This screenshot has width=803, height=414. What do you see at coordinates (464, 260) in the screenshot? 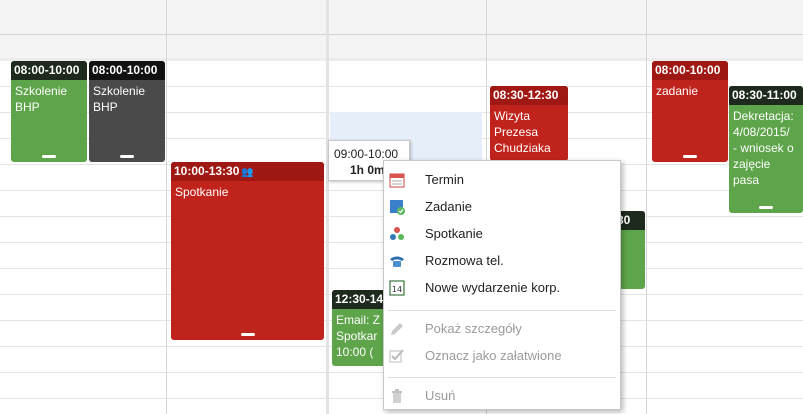
I see `menu-item-label: Rozmowa tel.` at bounding box center [464, 260].